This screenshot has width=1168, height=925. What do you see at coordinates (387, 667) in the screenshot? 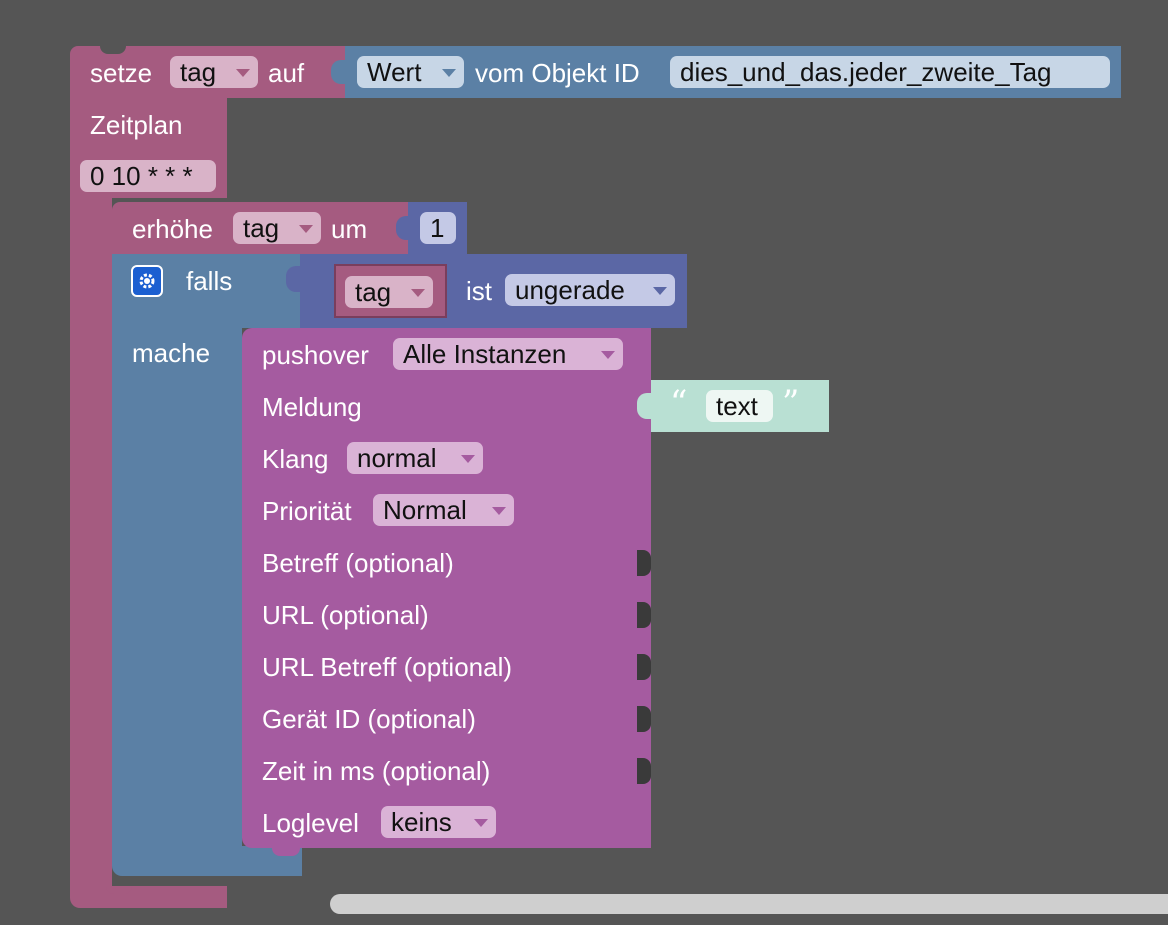
I see `url-title-label: URL Betreff (optional)` at bounding box center [387, 667].